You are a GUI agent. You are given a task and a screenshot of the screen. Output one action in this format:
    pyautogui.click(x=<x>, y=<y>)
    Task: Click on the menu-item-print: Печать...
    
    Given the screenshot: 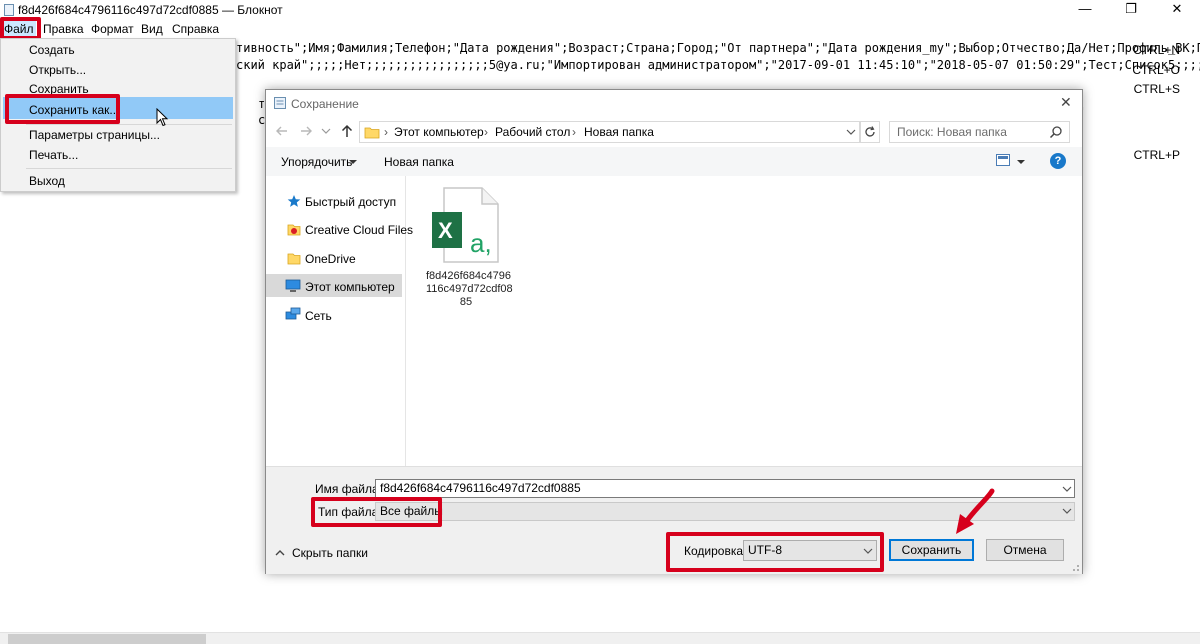 What is the action you would take?
    pyautogui.click(x=53, y=155)
    